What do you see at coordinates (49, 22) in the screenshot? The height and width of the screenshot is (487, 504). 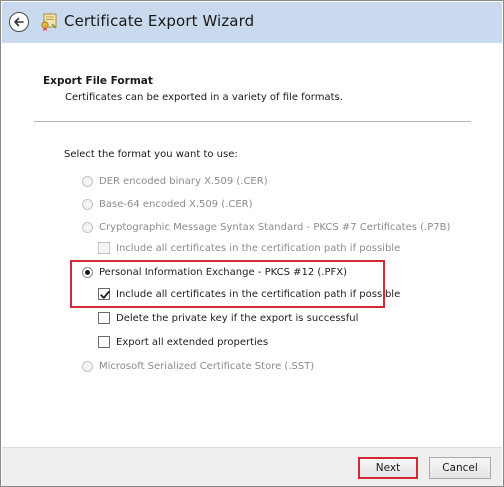 I see `certificate-icon` at bounding box center [49, 22].